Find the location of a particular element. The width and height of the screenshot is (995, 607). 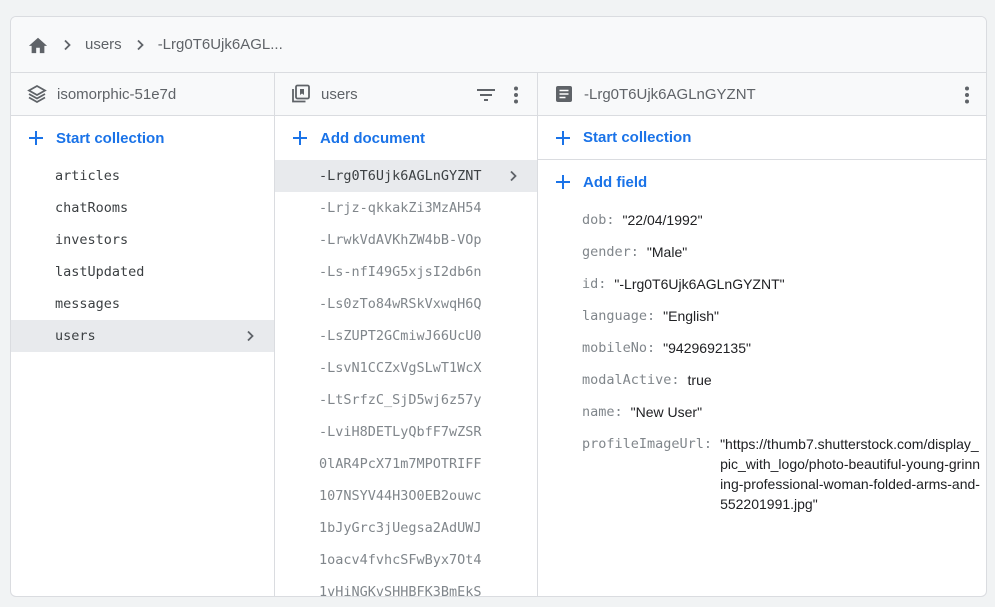

collection-item: articles is located at coordinates (142, 176).